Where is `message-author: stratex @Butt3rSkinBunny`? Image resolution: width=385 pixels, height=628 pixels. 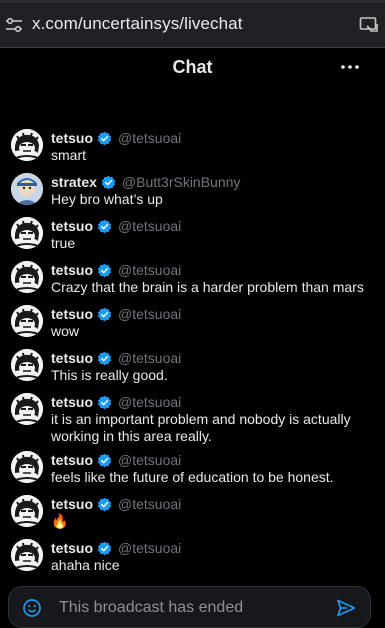
message-author: stratex @Butt3rSkinBunny is located at coordinates (145, 182).